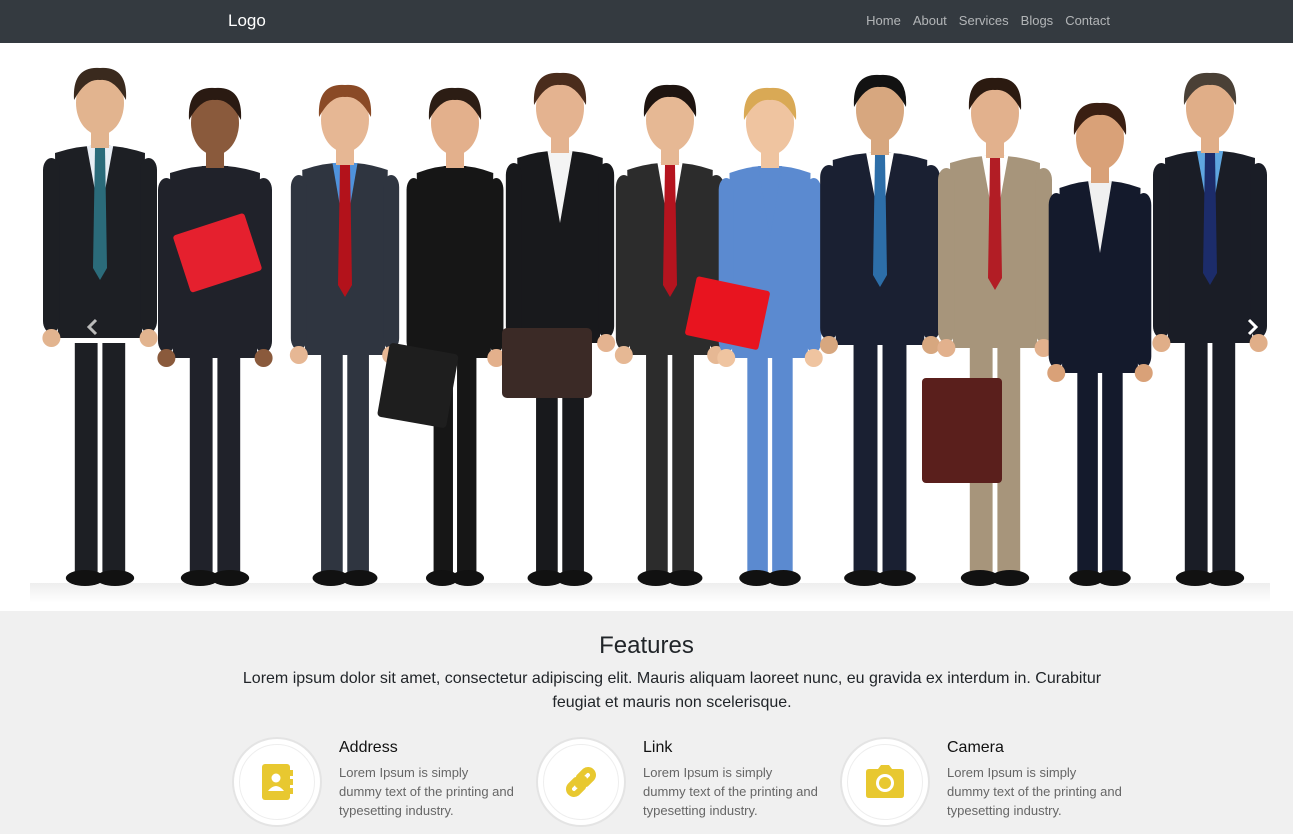 Image resolution: width=1293 pixels, height=837 pixels. What do you see at coordinates (1037, 21) in the screenshot?
I see `nav-blogs: Blogs` at bounding box center [1037, 21].